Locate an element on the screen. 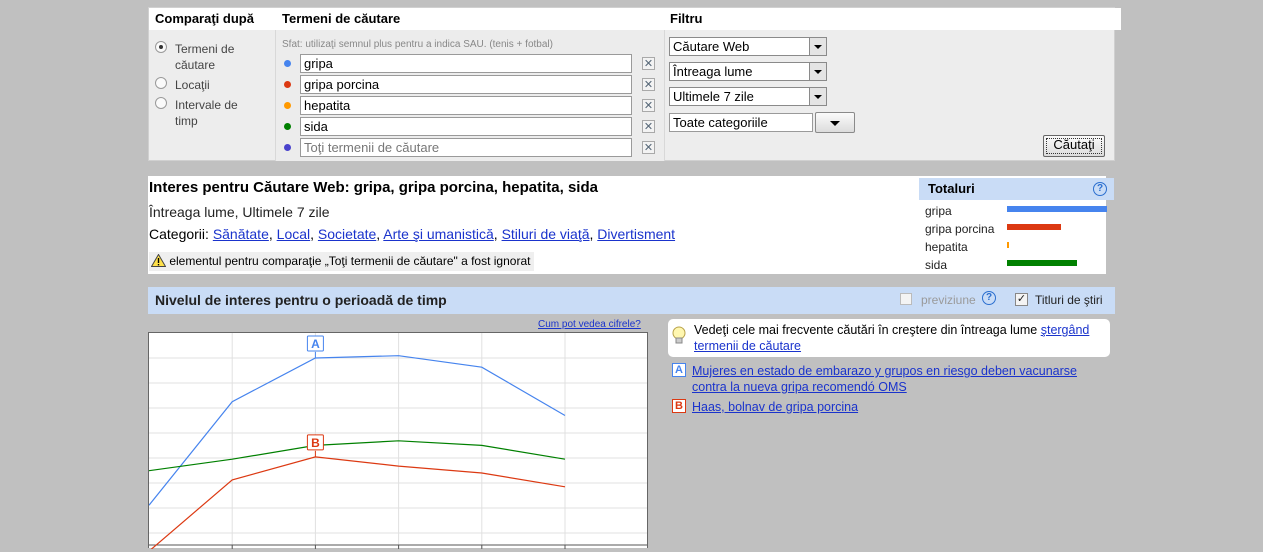 Image resolution: width=1263 pixels, height=552 pixels. term-3-color-dot is located at coordinates (287, 105).